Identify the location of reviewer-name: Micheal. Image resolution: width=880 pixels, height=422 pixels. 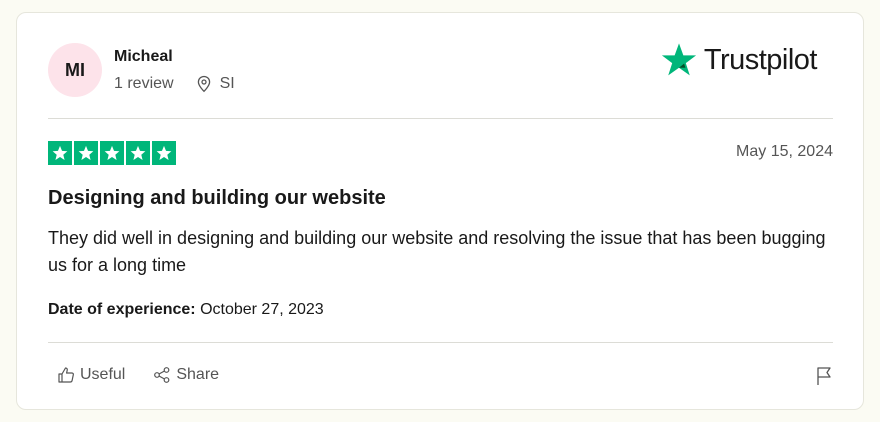
(143, 57).